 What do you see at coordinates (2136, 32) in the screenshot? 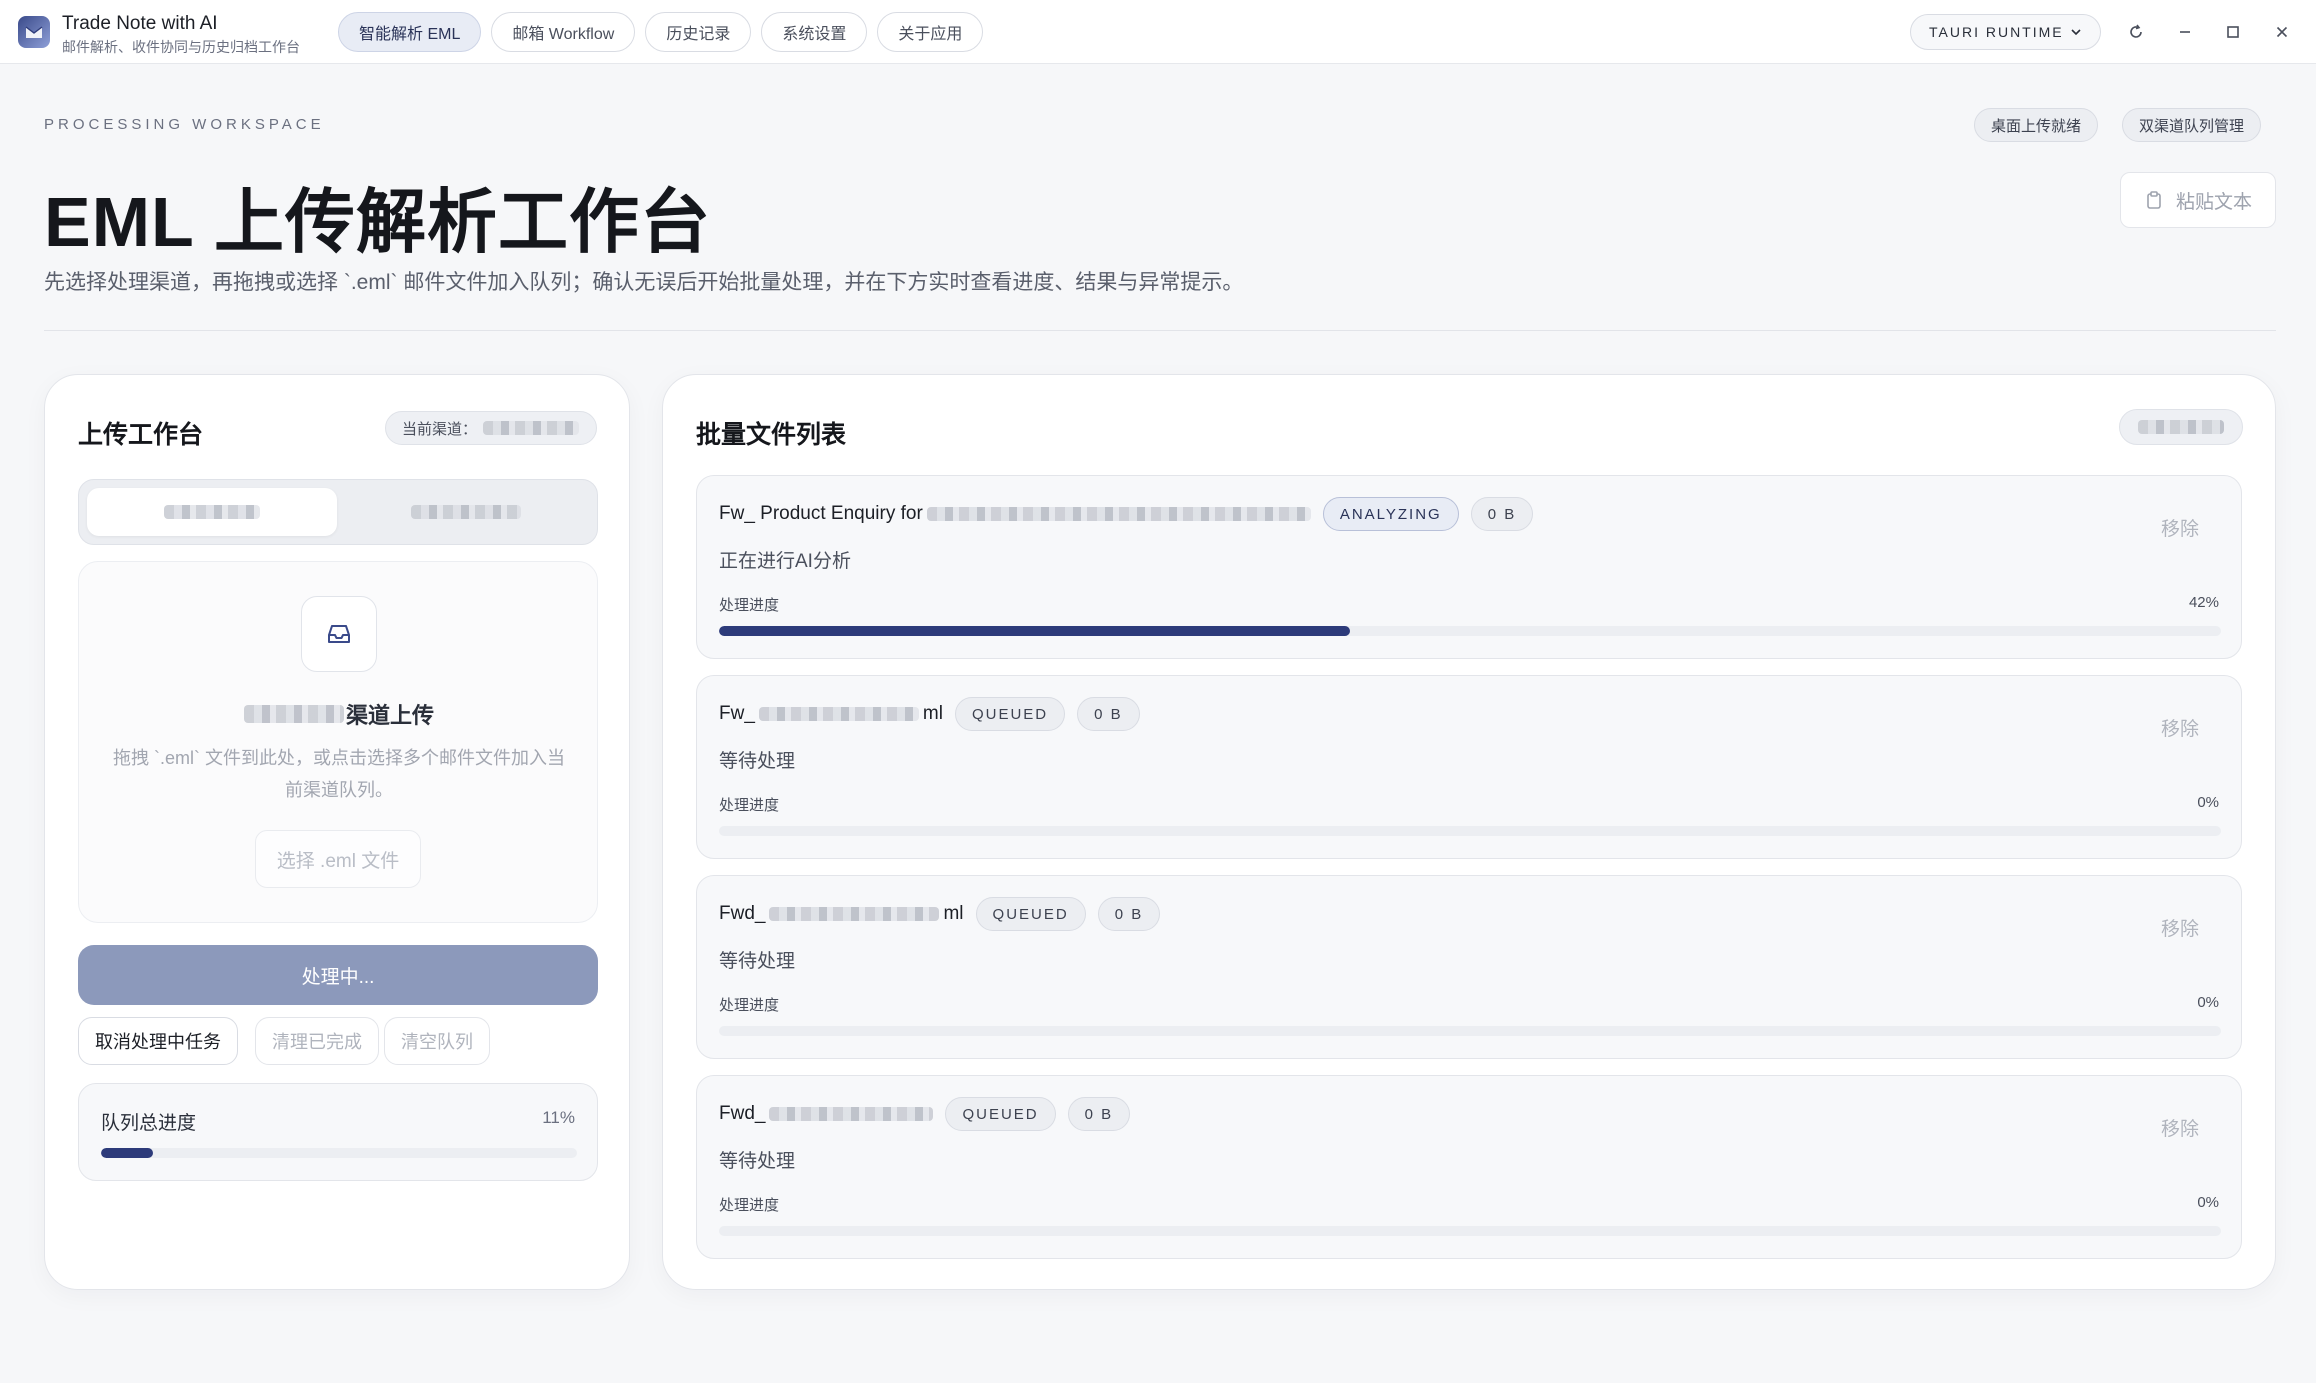
I see `refresh-icon` at bounding box center [2136, 32].